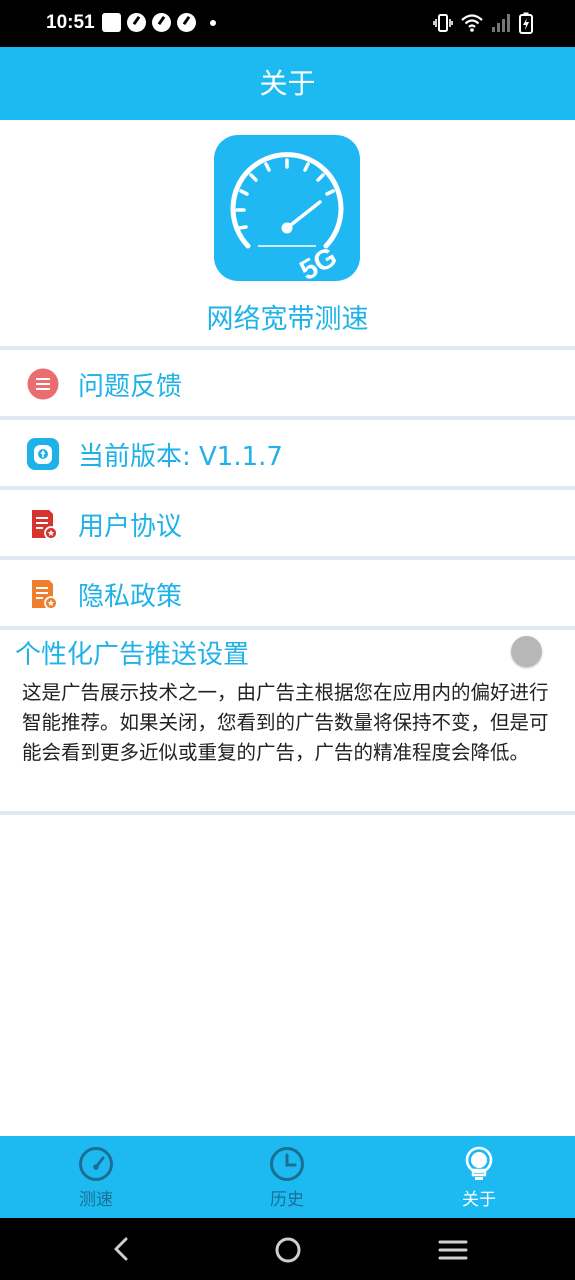  I want to click on feedback-icon, so click(43, 384).